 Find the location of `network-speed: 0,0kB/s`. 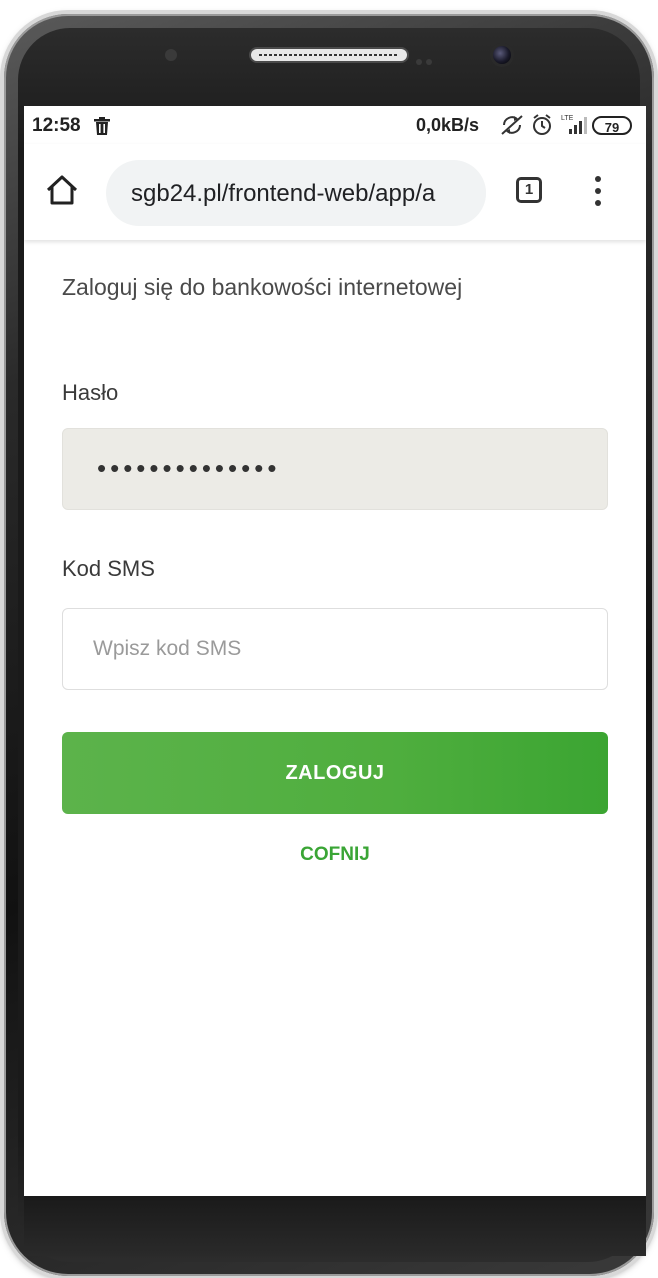

network-speed: 0,0kB/s is located at coordinates (448, 125).